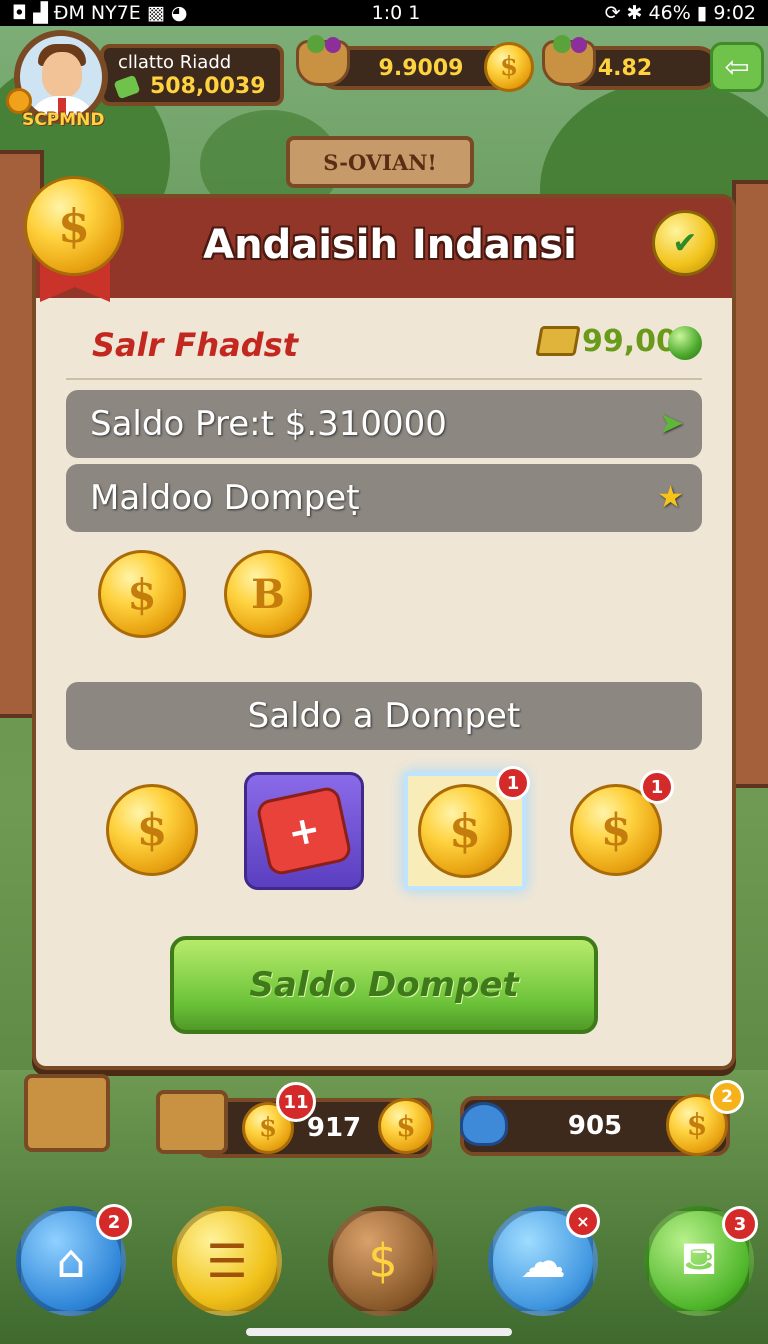  I want to click on coin-b-icon: B, so click(268, 594).